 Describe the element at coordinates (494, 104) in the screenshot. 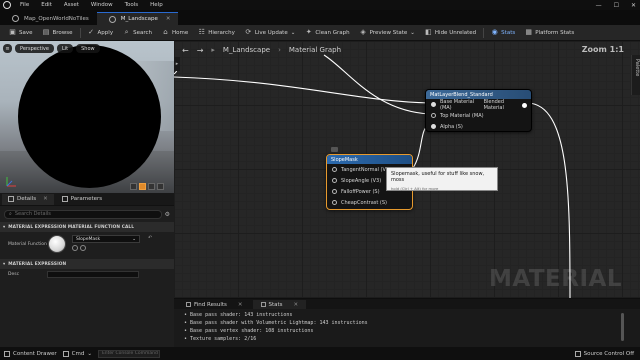

I see `output-pin-label: Blended Material` at that location.